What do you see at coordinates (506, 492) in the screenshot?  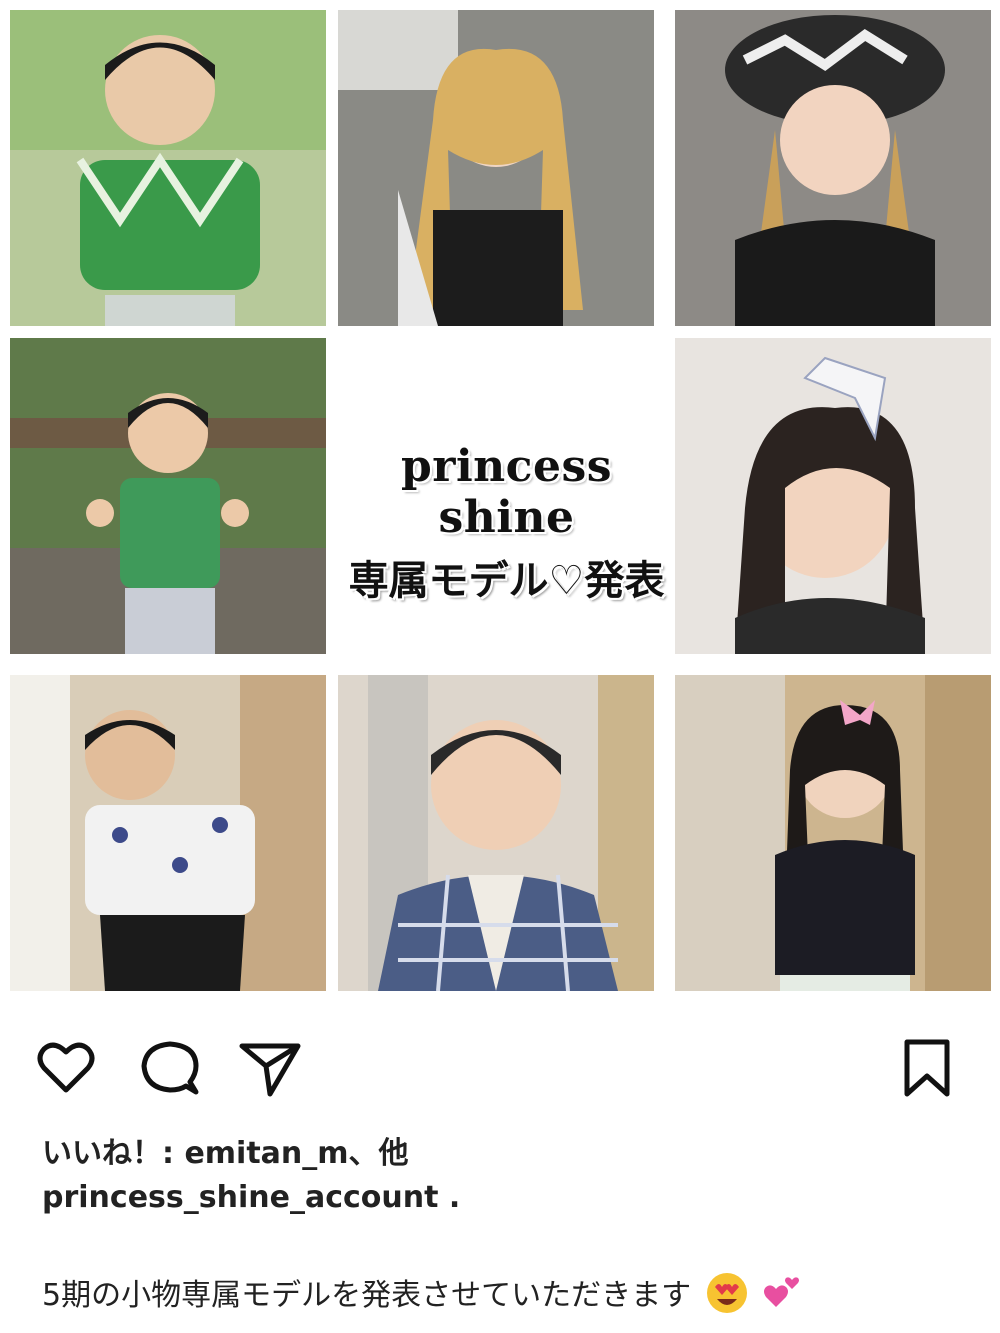 I see `post-title: princess shine` at bounding box center [506, 492].